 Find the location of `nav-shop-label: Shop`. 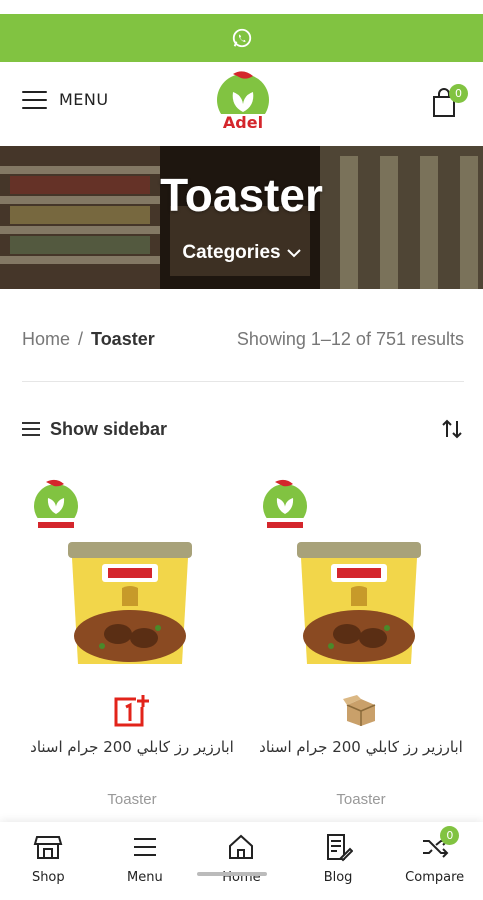

nav-shop-label: Shop is located at coordinates (48, 877).